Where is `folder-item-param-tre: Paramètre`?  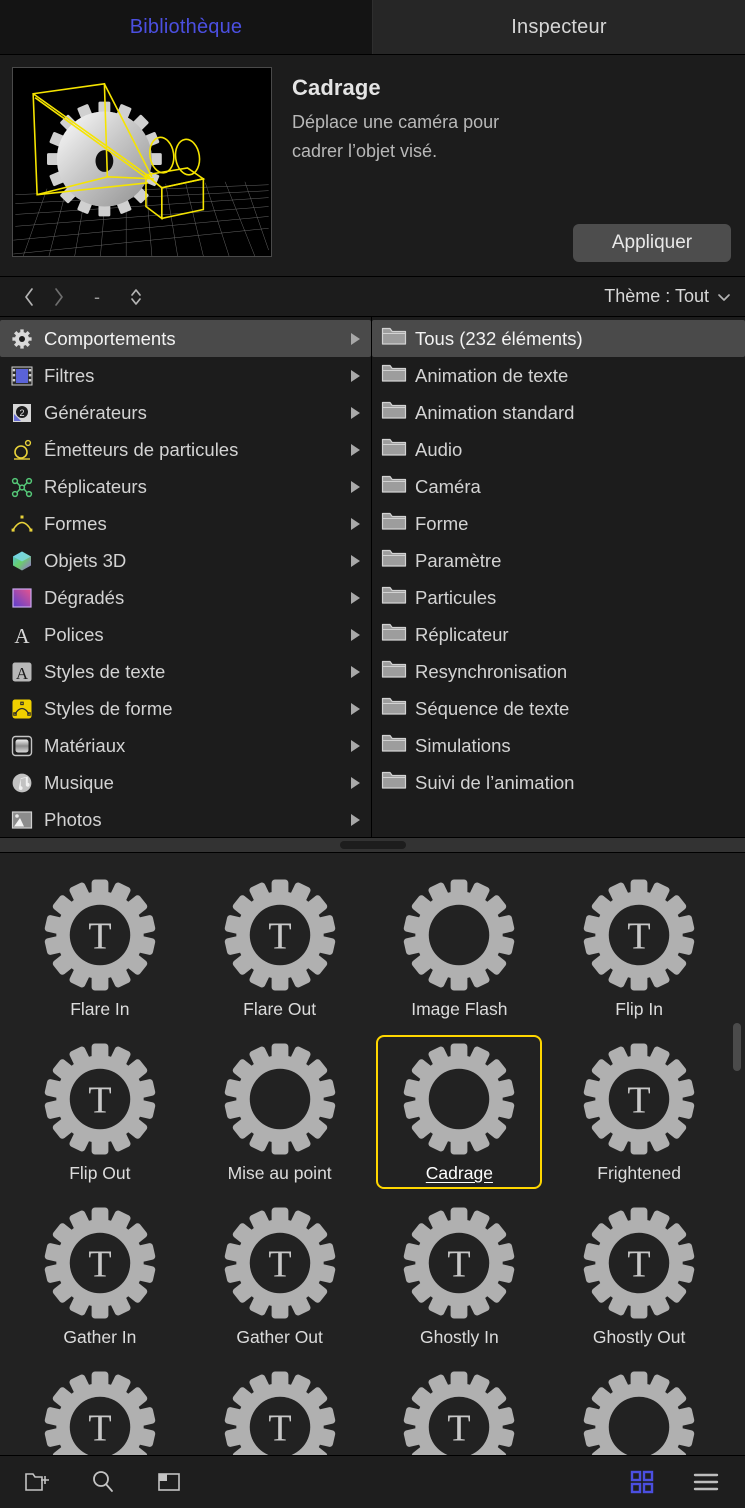 folder-item-param-tre: Paramètre is located at coordinates (558, 560).